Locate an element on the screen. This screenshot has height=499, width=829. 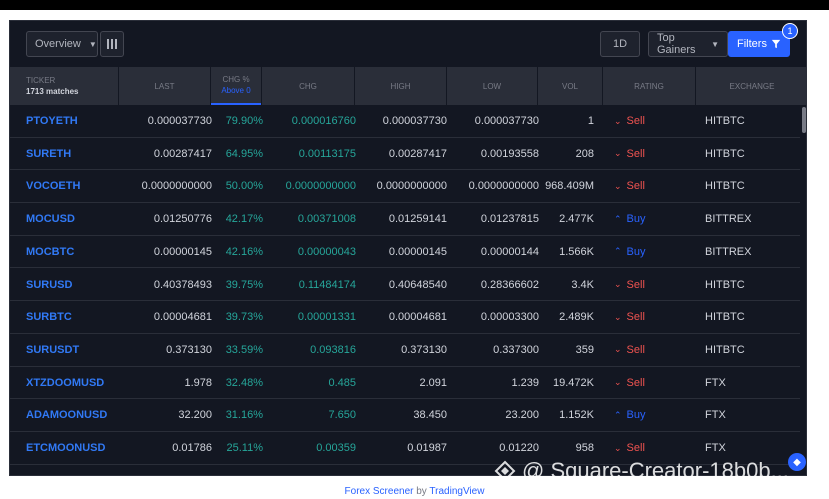
cell-last: 0.01250776 is located at coordinates (182, 219).